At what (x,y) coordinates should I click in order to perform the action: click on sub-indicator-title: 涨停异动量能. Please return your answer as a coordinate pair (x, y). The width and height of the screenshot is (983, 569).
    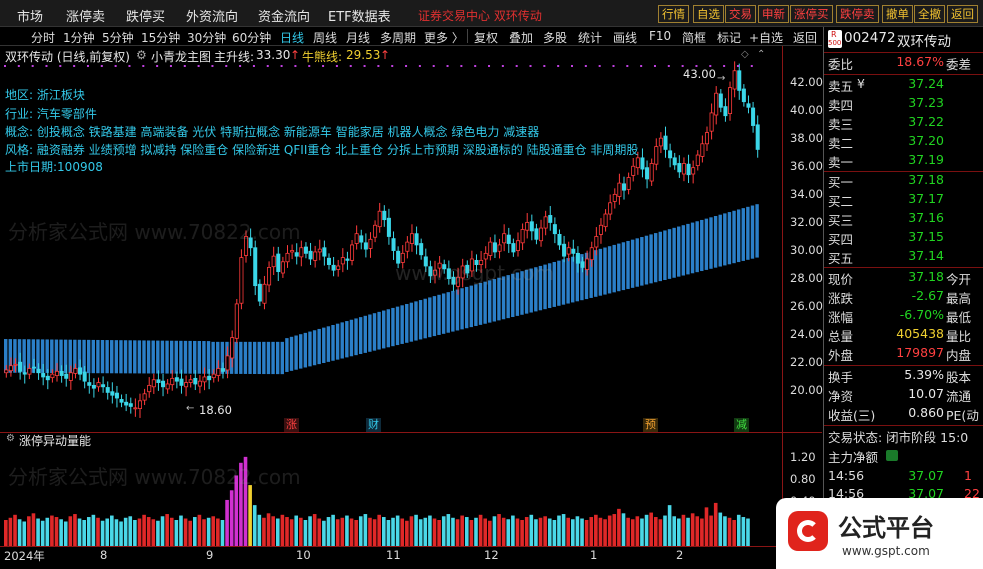
    Looking at the image, I should click on (55, 440).